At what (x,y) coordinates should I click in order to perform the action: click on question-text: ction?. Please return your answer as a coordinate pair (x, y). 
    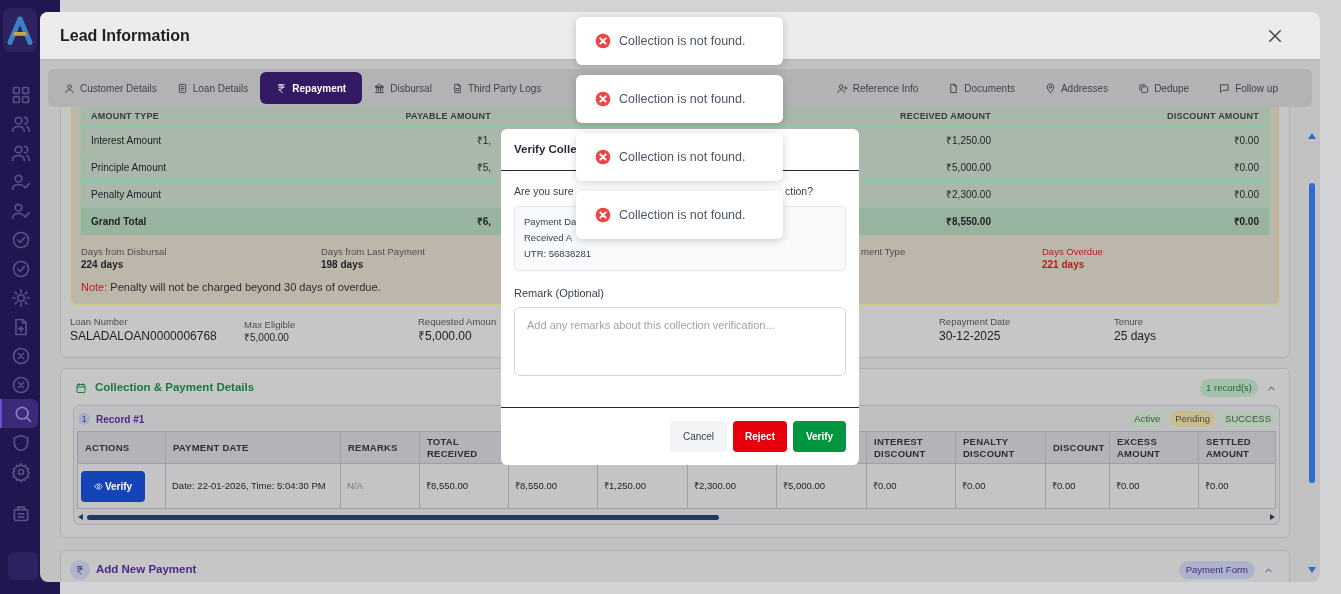
    Looking at the image, I should click on (798, 191).